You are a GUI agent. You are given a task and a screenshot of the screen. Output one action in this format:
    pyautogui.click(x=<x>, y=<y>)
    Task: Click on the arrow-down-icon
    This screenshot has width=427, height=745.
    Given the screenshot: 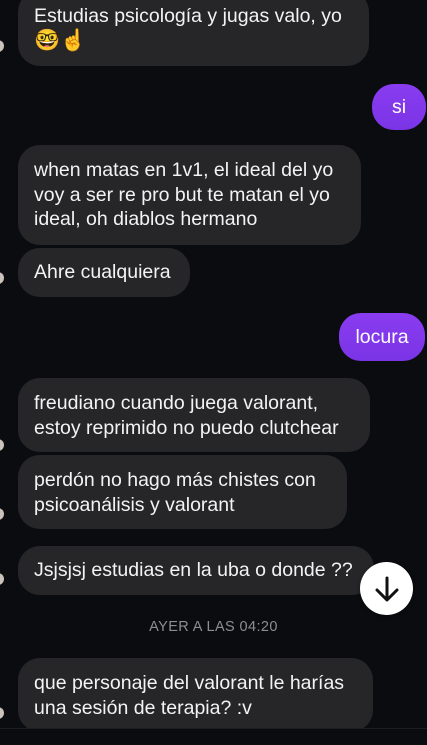 What is the action you would take?
    pyautogui.click(x=387, y=589)
    